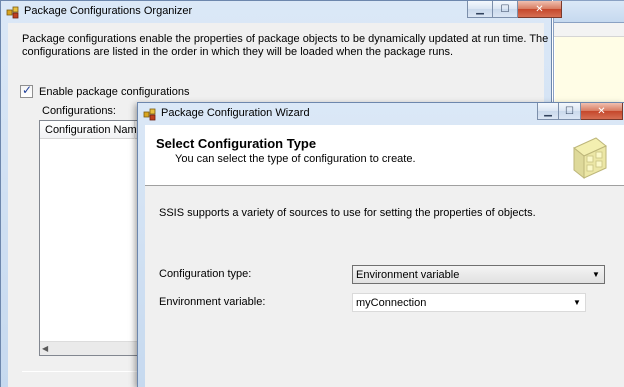 Image resolution: width=624 pixels, height=387 pixels. I want to click on environment-variable-dropdown: myConnection ▼, so click(469, 302).